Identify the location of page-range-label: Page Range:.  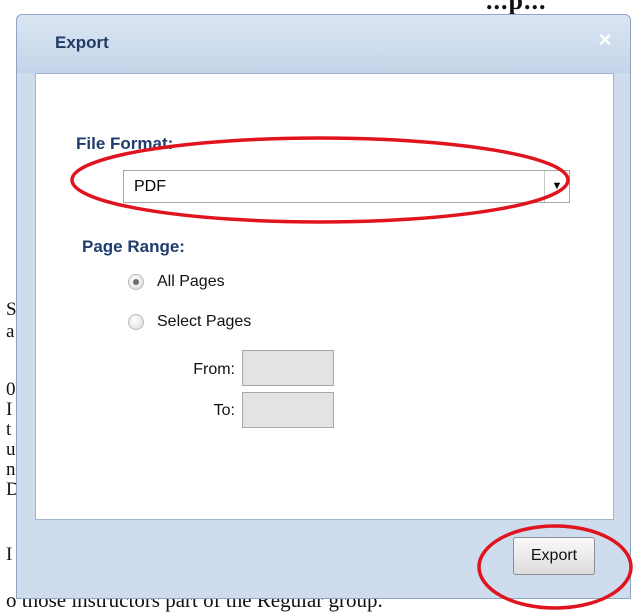
(133, 246).